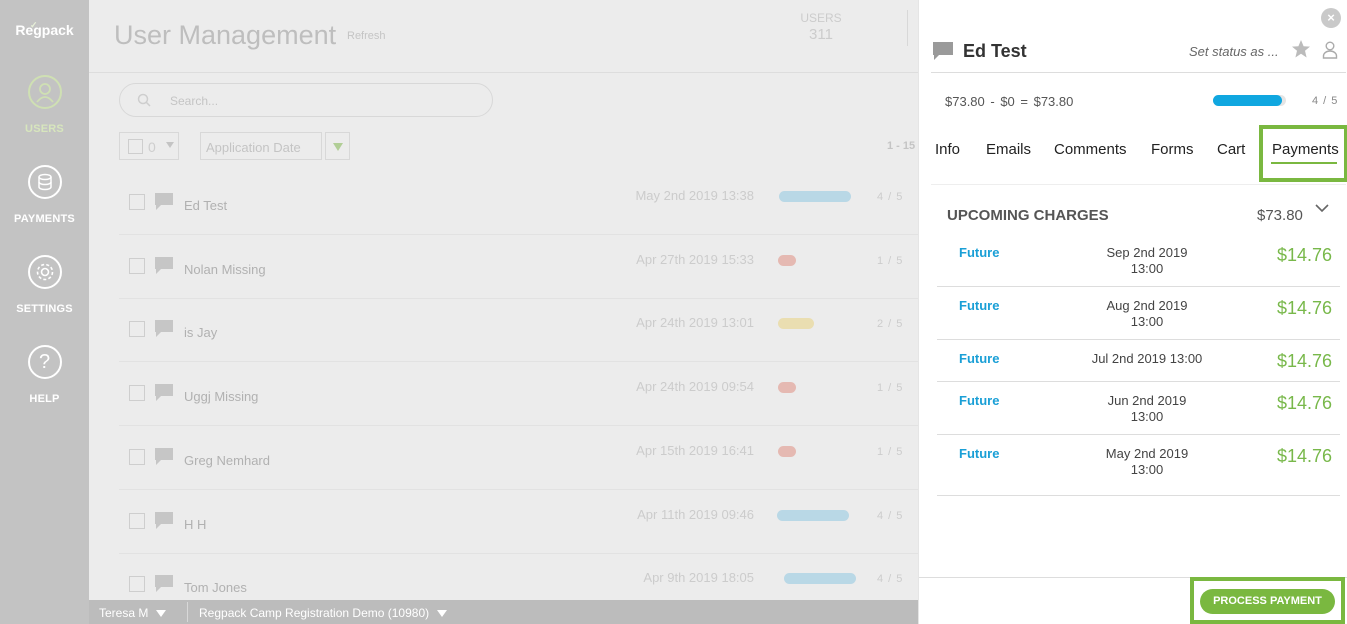 This screenshot has width=1347, height=624. What do you see at coordinates (144, 100) in the screenshot?
I see `search-icon` at bounding box center [144, 100].